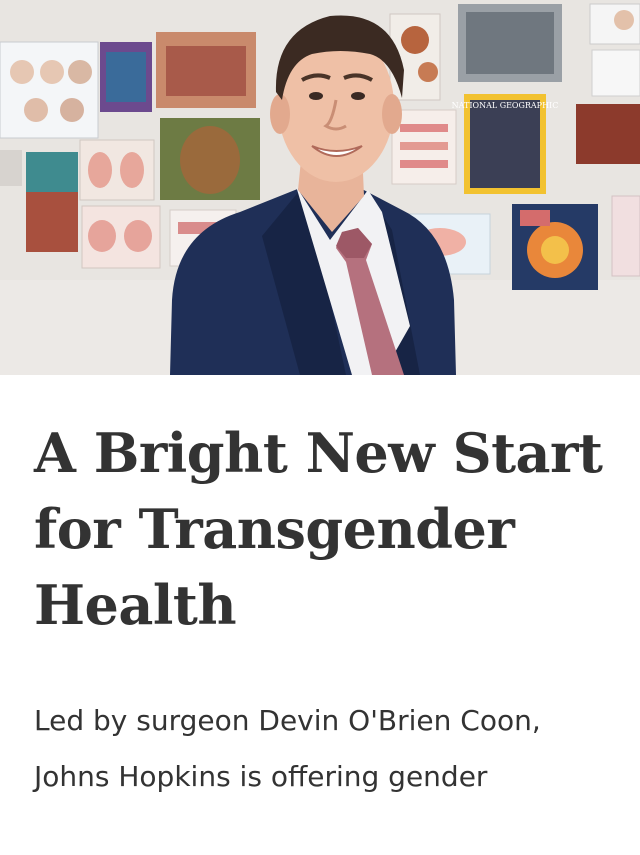  I want to click on magazine-label: NATIONAL GEOGRAPHIC, so click(505, 105).